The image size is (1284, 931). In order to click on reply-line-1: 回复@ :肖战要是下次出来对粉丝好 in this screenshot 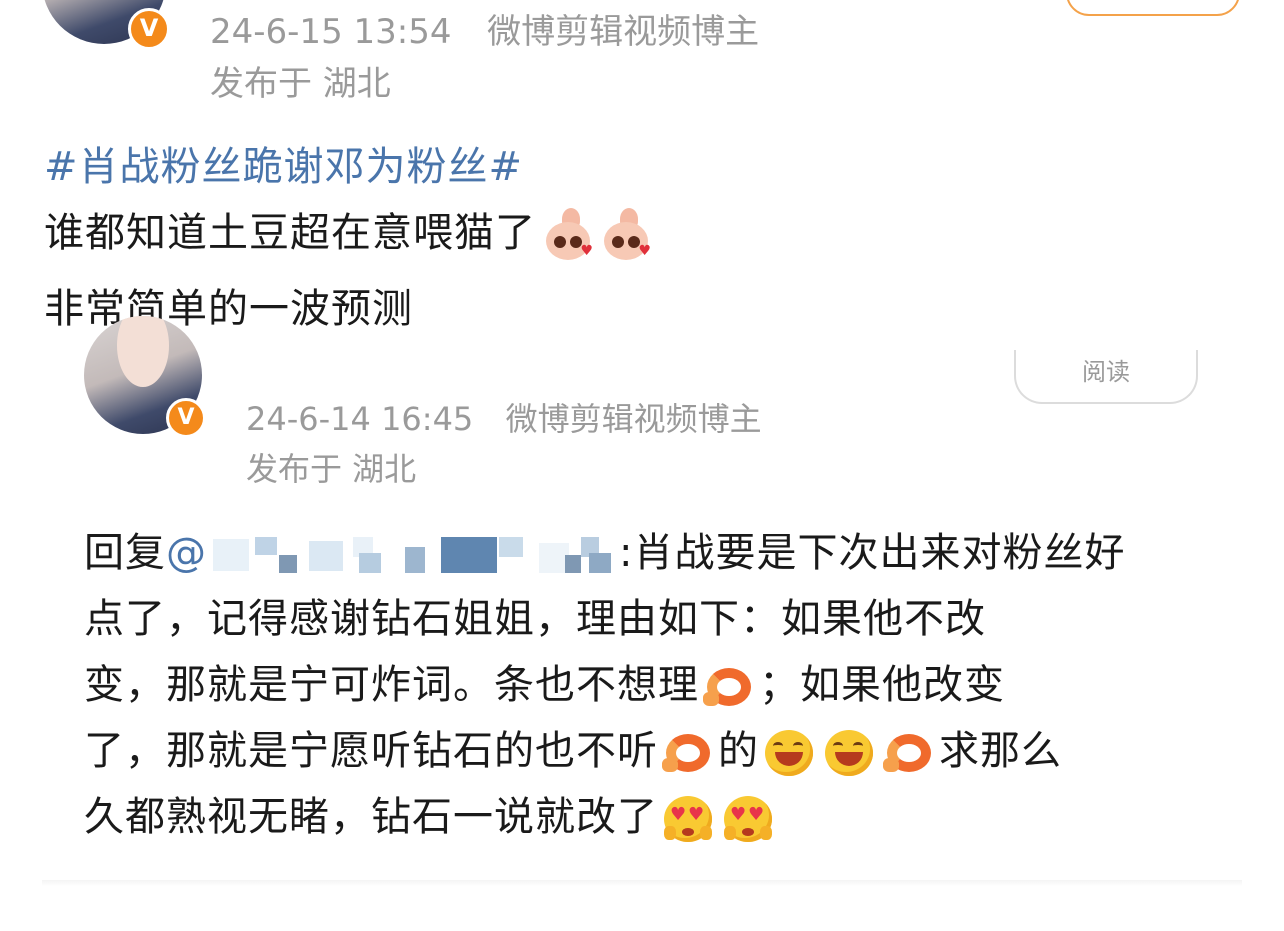, I will do `click(604, 549)`.